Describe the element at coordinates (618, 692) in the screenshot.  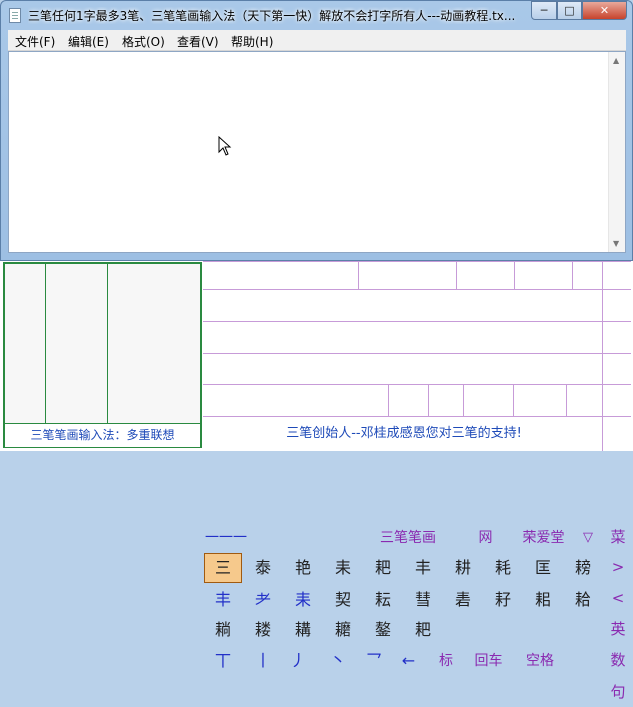
I see `sentence-mode-button: 句` at that location.